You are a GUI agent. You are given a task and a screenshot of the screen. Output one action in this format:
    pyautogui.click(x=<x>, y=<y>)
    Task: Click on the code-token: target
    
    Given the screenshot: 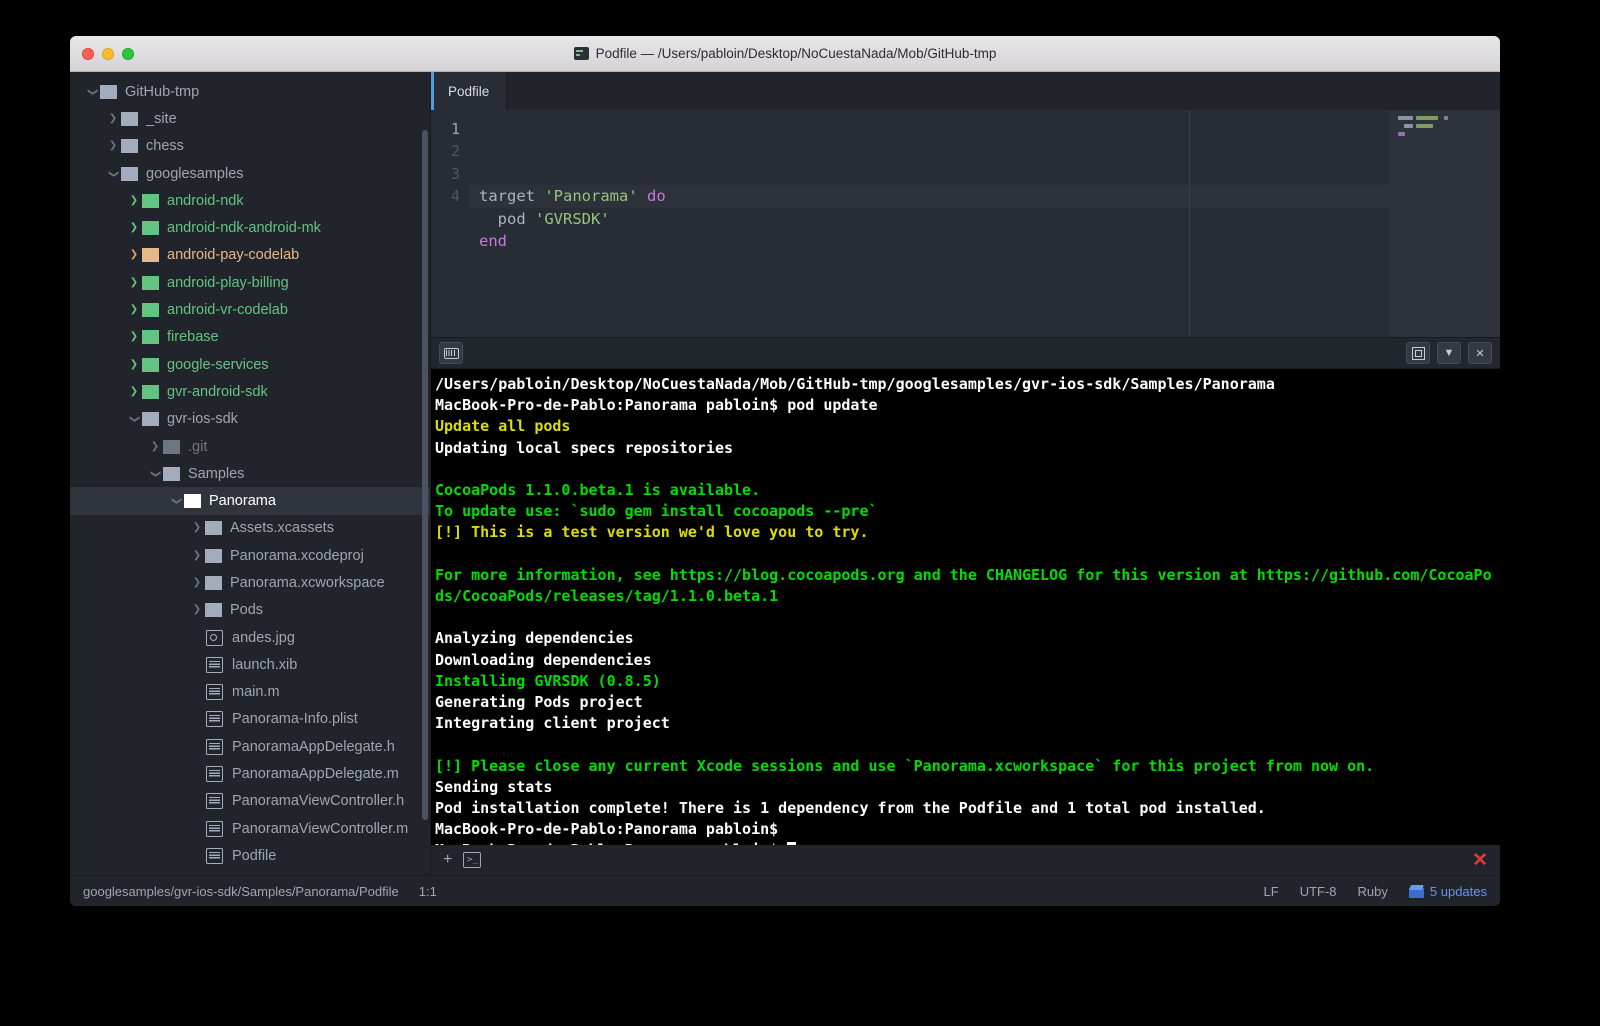 What is the action you would take?
    pyautogui.click(x=512, y=196)
    